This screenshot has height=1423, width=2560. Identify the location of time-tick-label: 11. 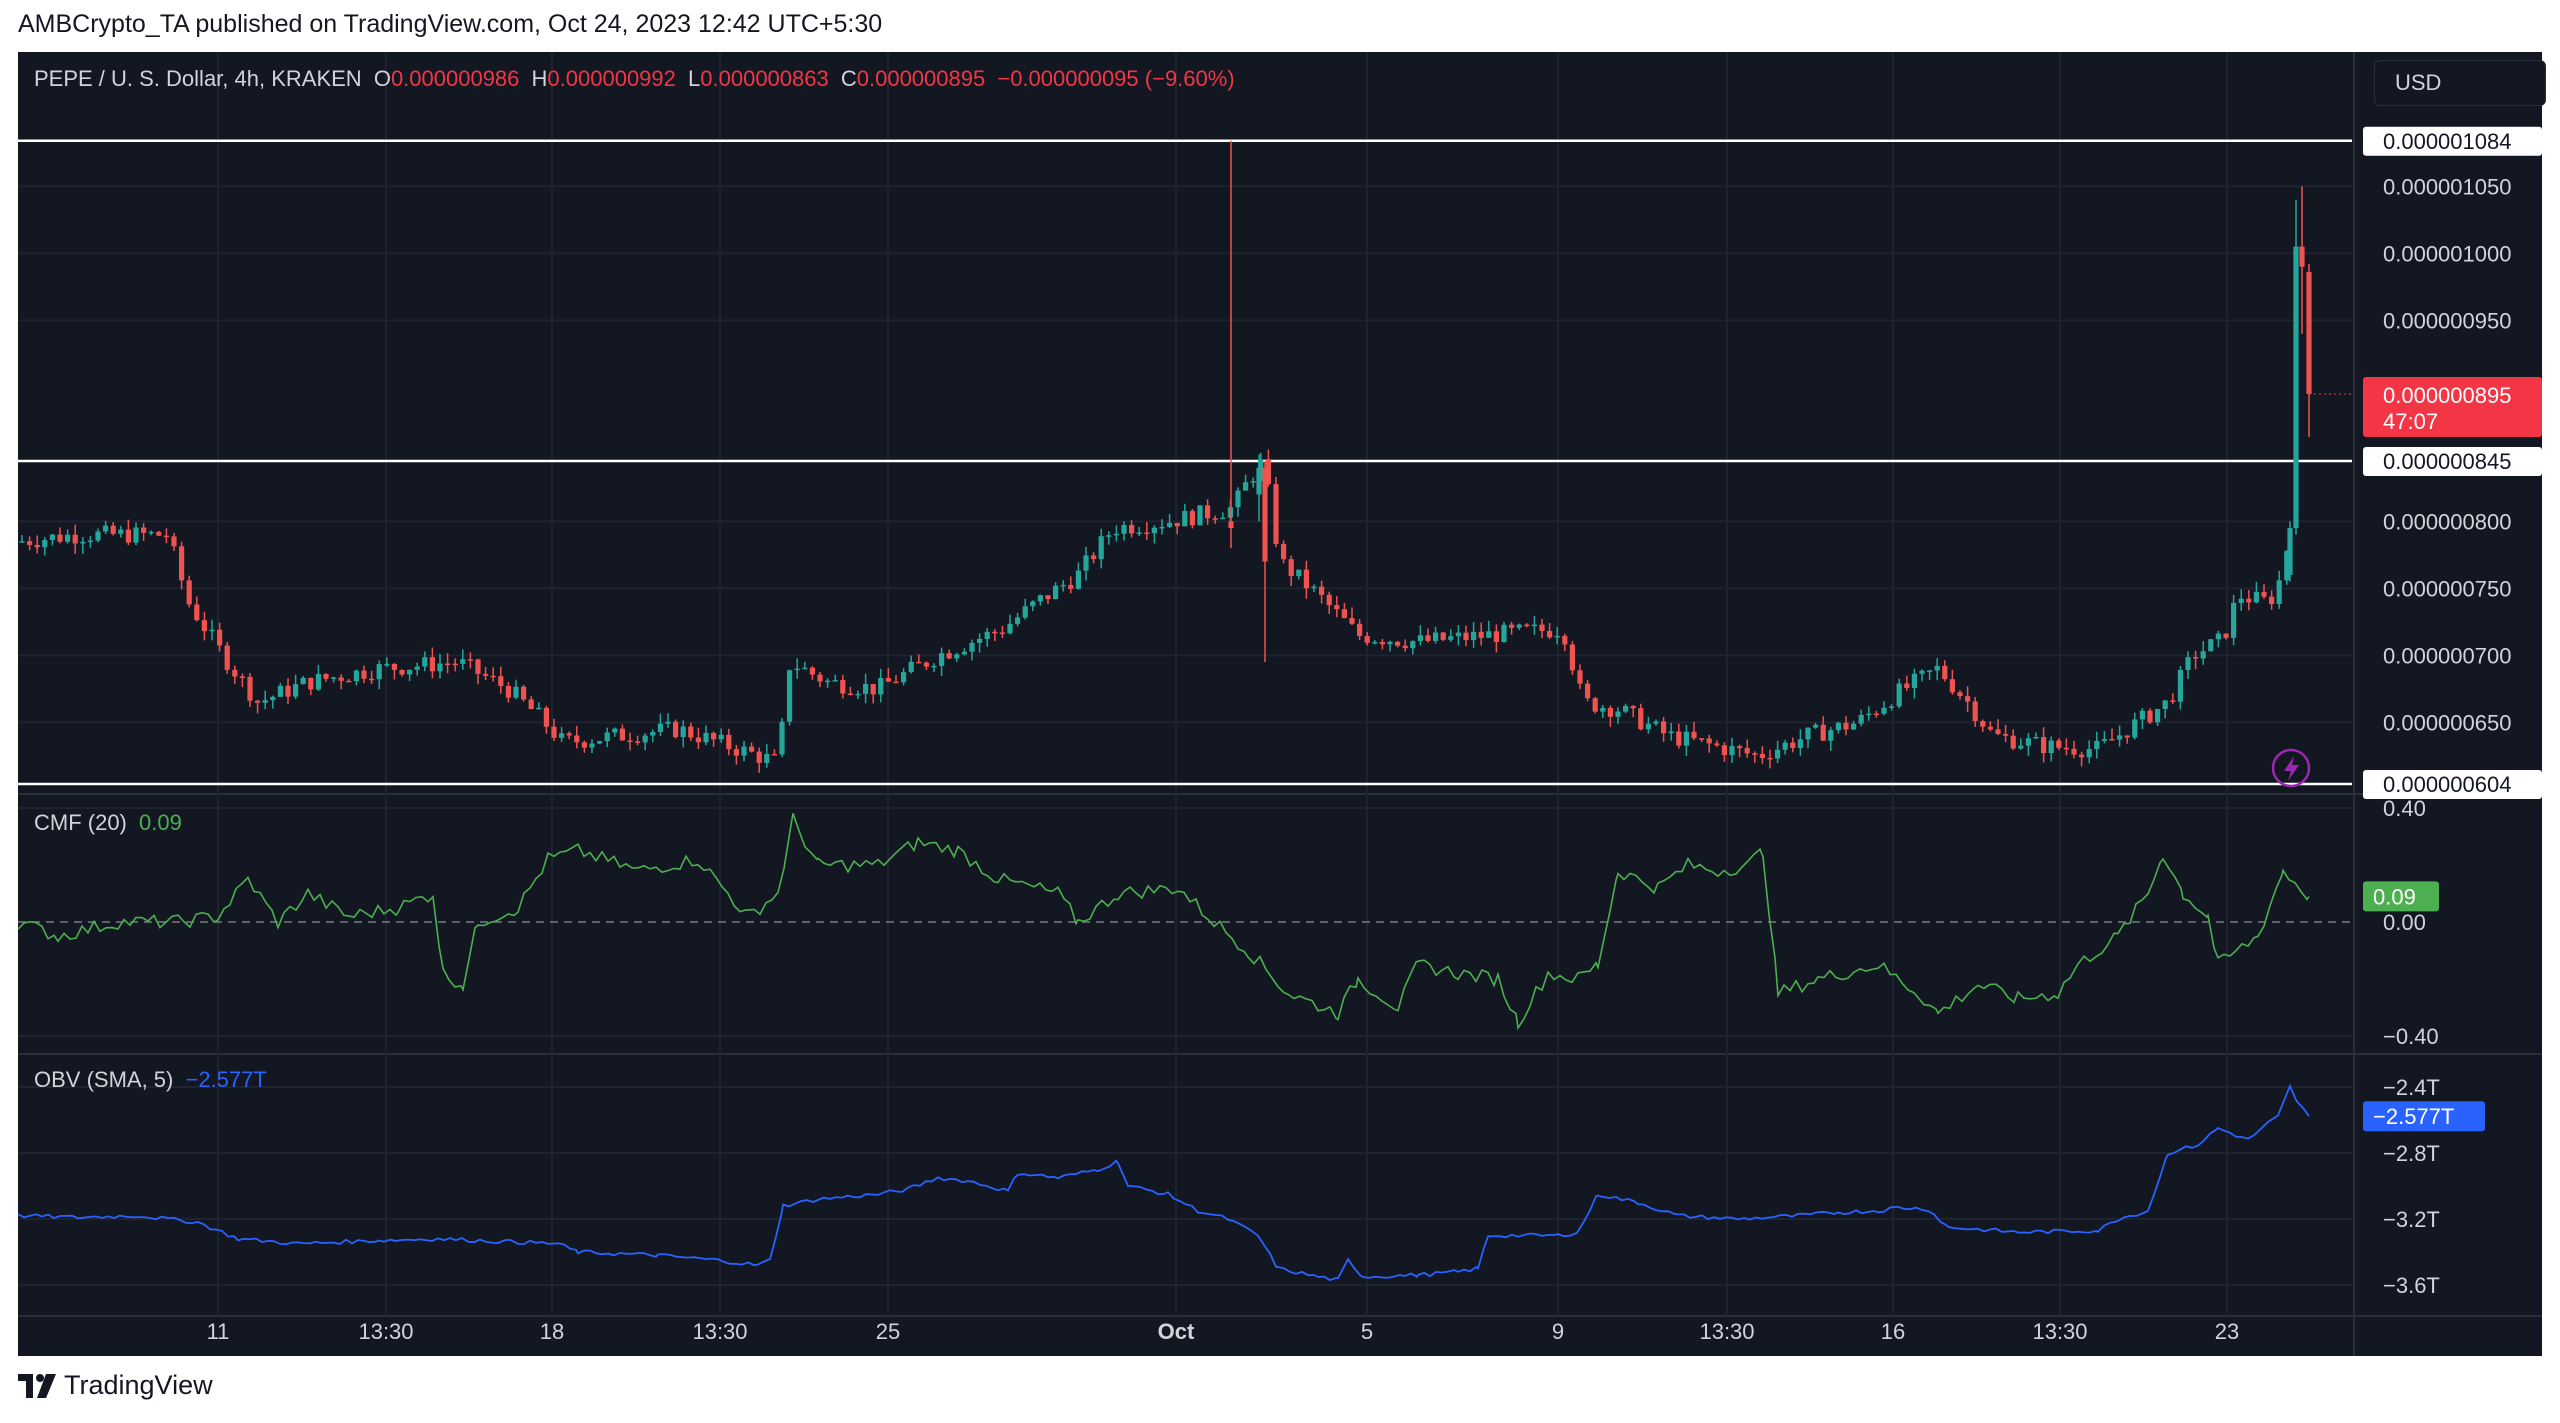
(218, 1331).